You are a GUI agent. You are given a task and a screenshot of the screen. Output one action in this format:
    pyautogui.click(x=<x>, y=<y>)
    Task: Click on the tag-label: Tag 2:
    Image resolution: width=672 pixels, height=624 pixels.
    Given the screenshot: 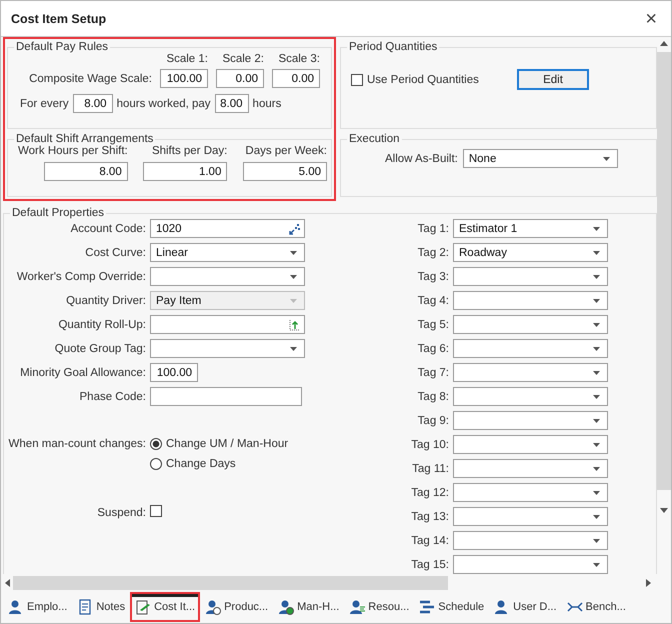 What is the action you would take?
    pyautogui.click(x=432, y=252)
    